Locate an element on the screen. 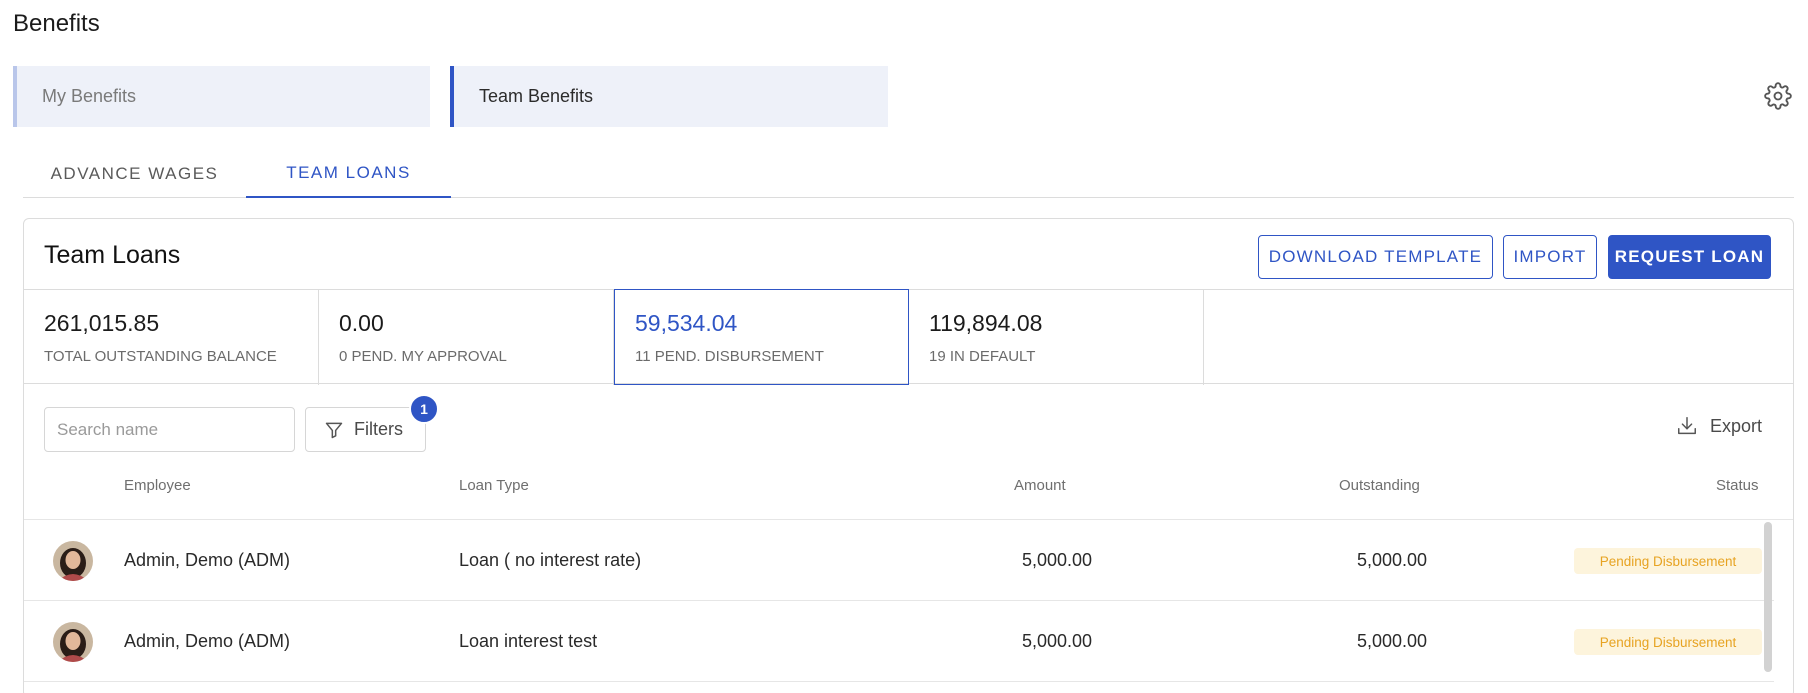 The height and width of the screenshot is (693, 1808). tab-team-loans: TEAM LOANS is located at coordinates (348, 174).